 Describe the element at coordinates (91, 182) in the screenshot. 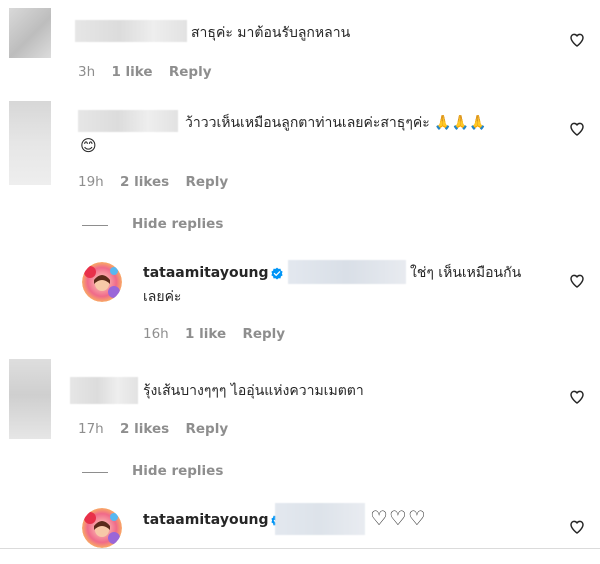

I see `comment-2-time: 19h` at that location.